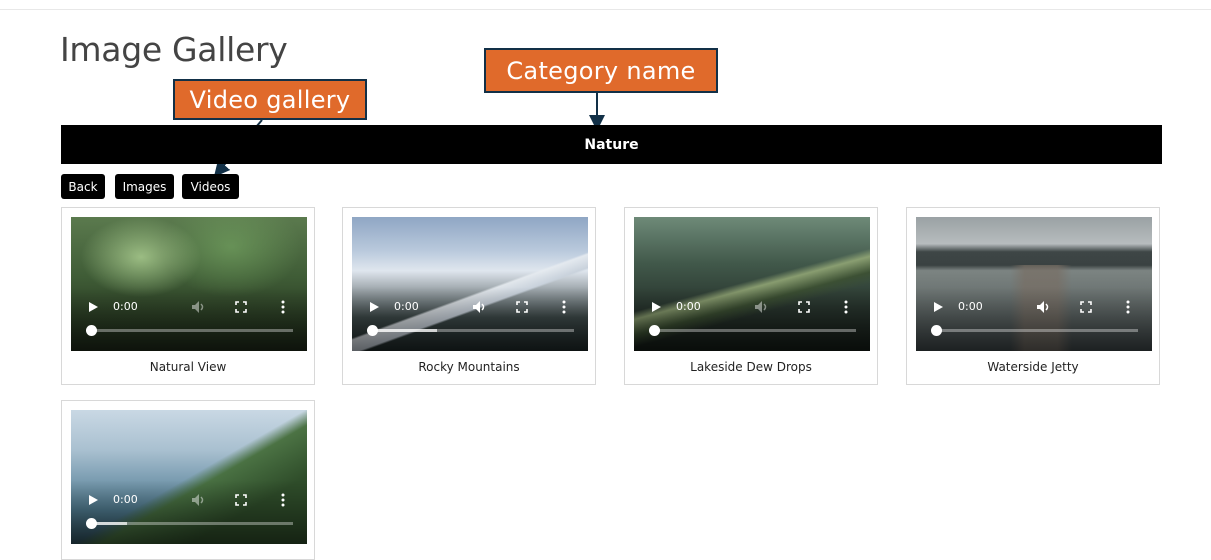 The image size is (1211, 560). What do you see at coordinates (1033, 367) in the screenshot?
I see `video-title: Waterside Jetty` at bounding box center [1033, 367].